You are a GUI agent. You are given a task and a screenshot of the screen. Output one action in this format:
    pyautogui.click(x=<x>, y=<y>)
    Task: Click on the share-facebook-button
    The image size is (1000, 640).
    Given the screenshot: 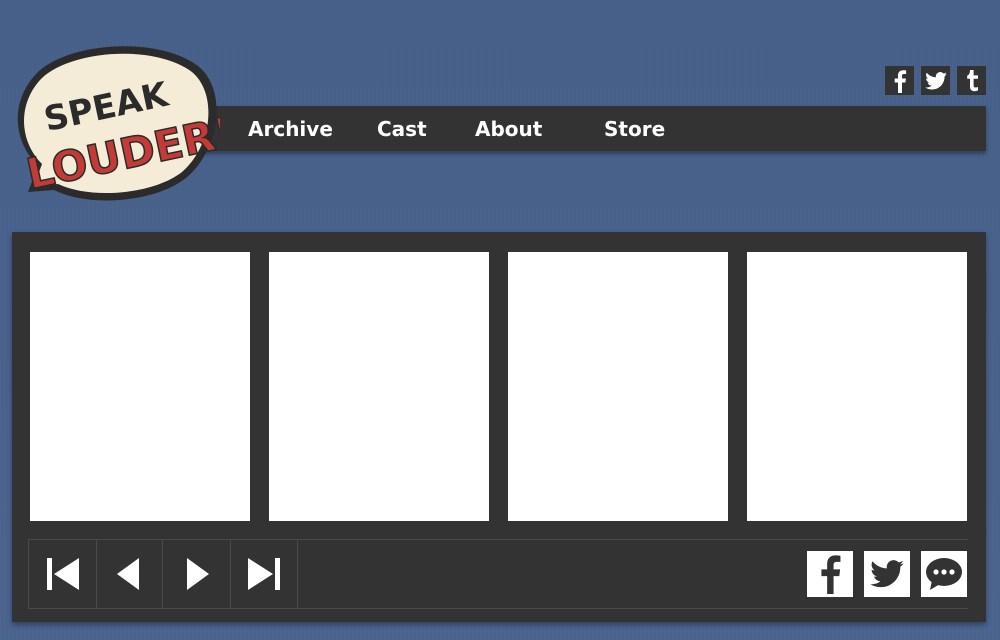 What is the action you would take?
    pyautogui.click(x=830, y=574)
    